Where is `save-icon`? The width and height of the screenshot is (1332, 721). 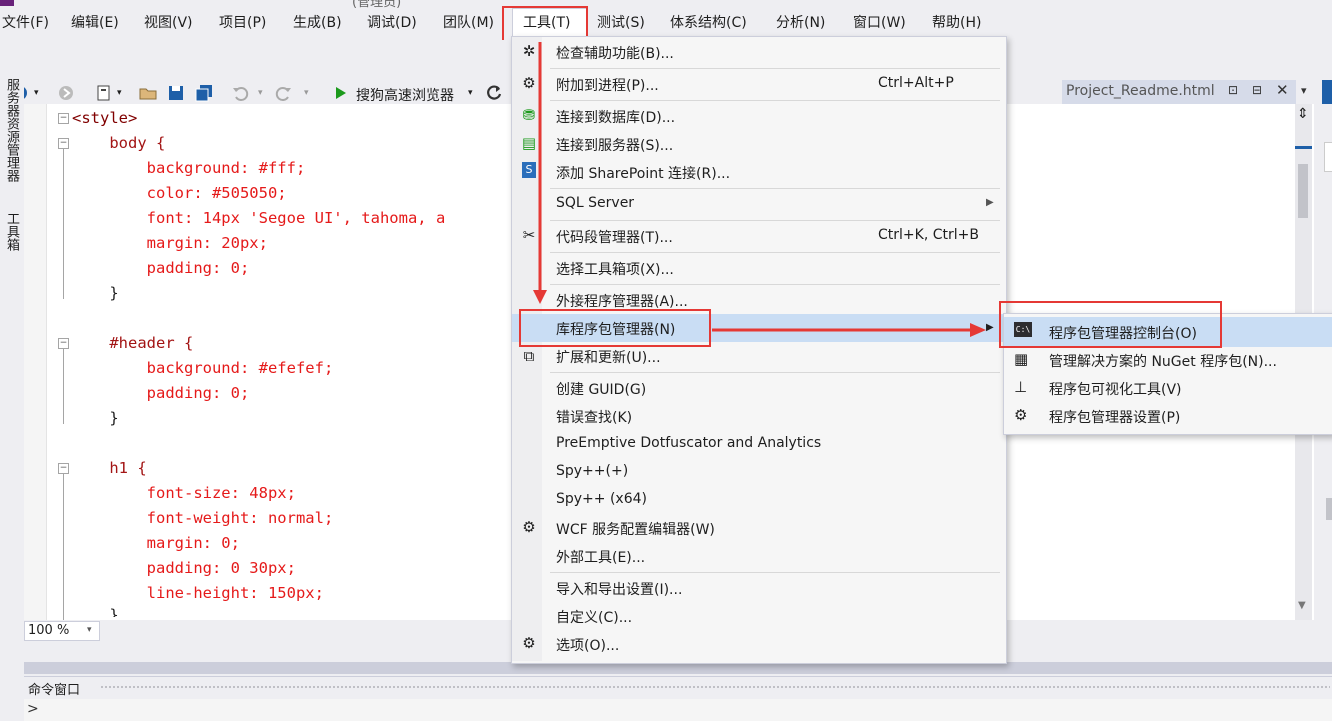 save-icon is located at coordinates (176, 93).